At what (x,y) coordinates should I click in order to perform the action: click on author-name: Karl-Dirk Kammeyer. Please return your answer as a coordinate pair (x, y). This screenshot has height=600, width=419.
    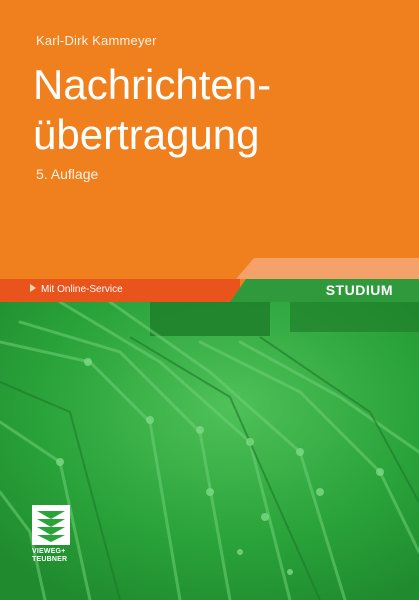
    Looking at the image, I should click on (96, 40).